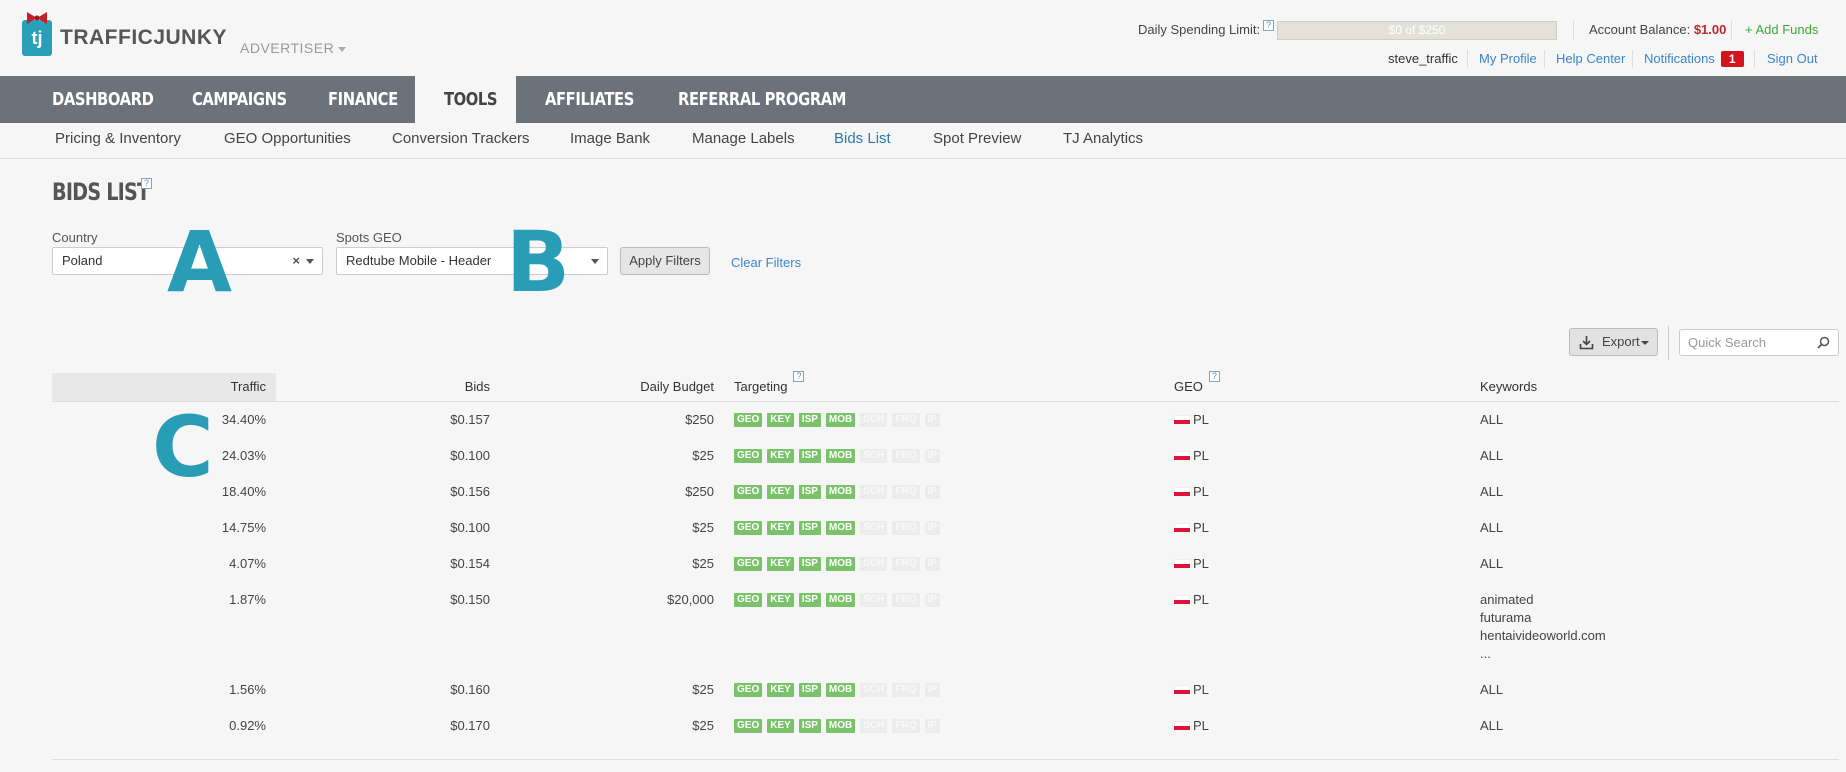 The width and height of the screenshot is (1846, 772). Describe the element at coordinates (239, 99) in the screenshot. I see `nav-campaigns: CAMPAIGNS` at that location.